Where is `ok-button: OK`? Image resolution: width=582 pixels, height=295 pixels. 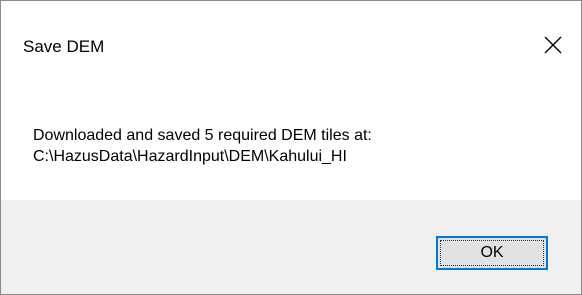
ok-button: OK is located at coordinates (492, 253).